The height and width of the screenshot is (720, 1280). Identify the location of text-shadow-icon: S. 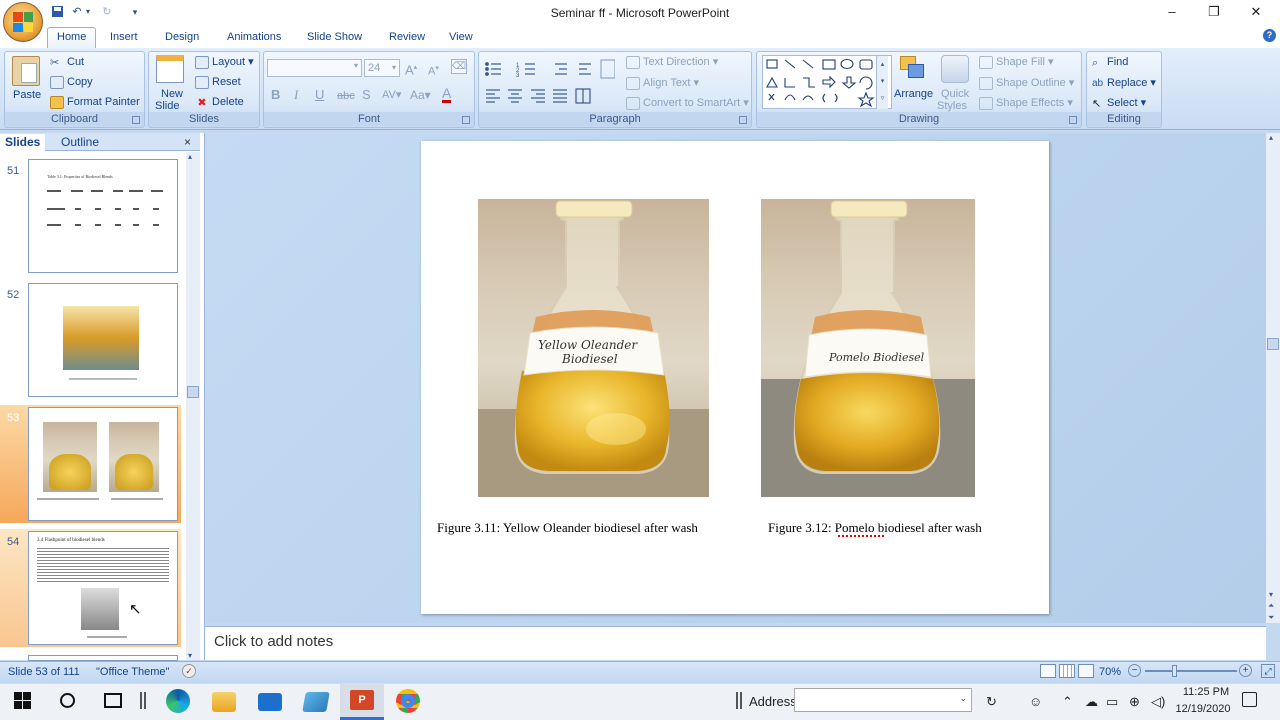
(366, 95).